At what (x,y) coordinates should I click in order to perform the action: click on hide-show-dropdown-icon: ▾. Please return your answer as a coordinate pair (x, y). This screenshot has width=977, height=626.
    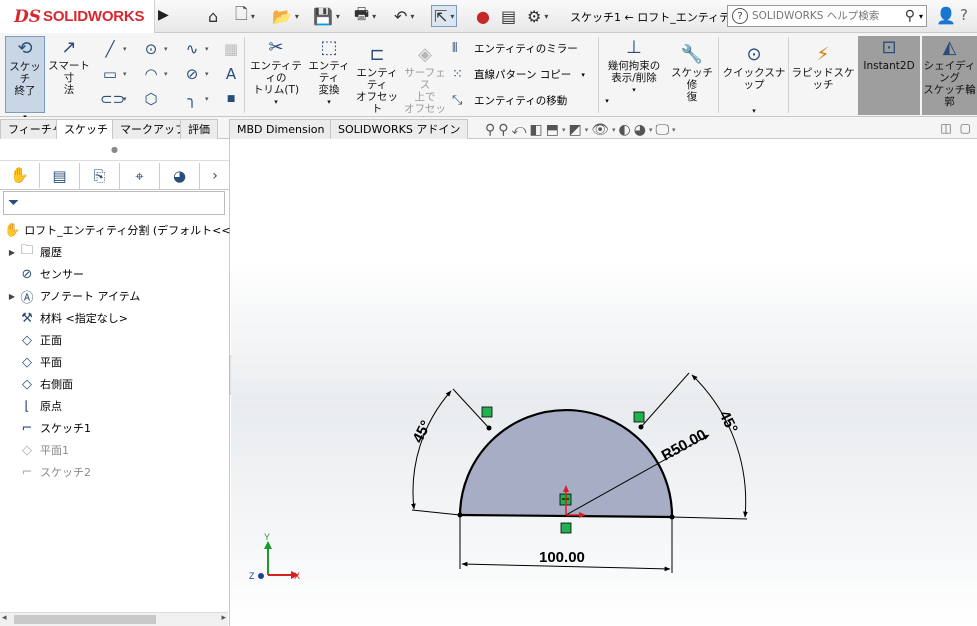
    Looking at the image, I should click on (614, 130).